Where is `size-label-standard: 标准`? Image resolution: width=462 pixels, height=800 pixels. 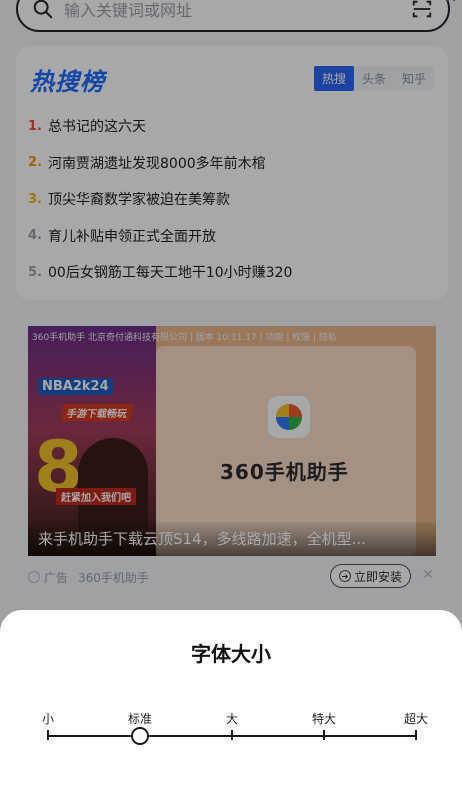 size-label-standard: 标准 is located at coordinates (140, 718).